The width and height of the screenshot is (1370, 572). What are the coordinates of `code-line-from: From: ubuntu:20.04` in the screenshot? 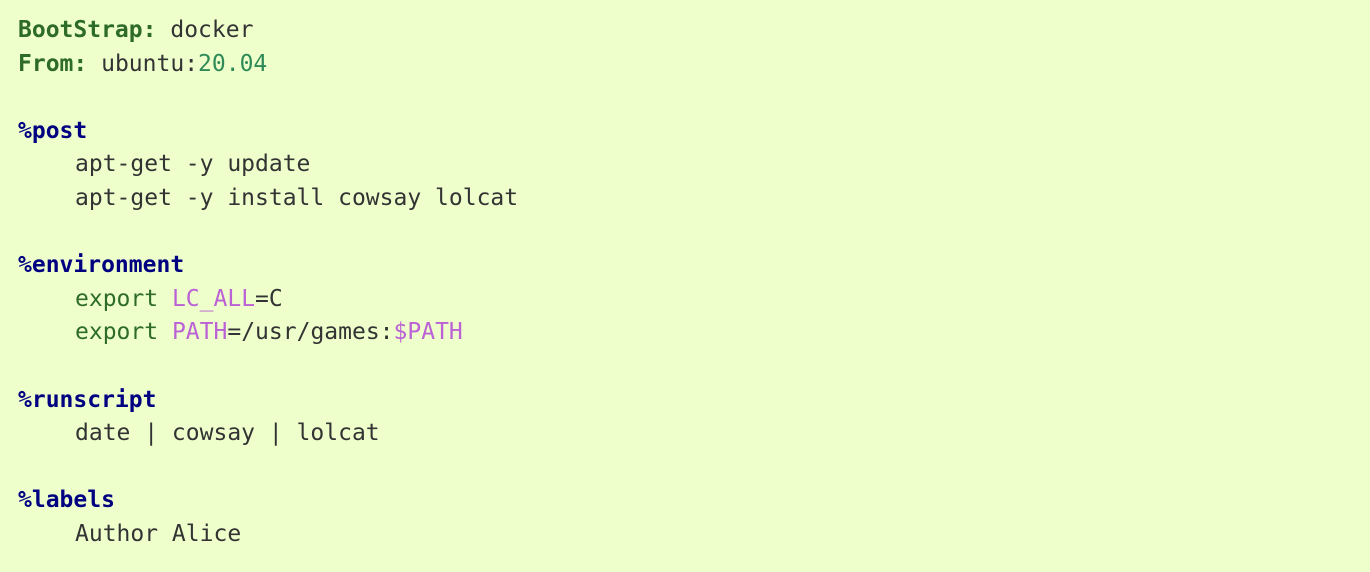 It's located at (694, 65).